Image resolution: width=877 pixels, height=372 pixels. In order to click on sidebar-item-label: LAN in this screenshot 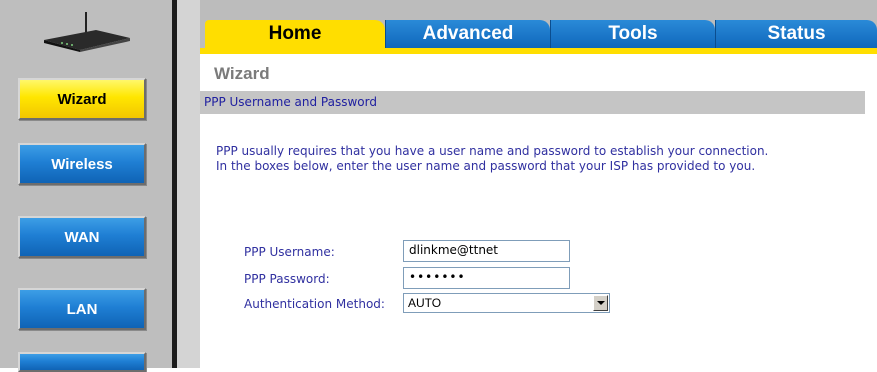, I will do `click(82, 309)`.